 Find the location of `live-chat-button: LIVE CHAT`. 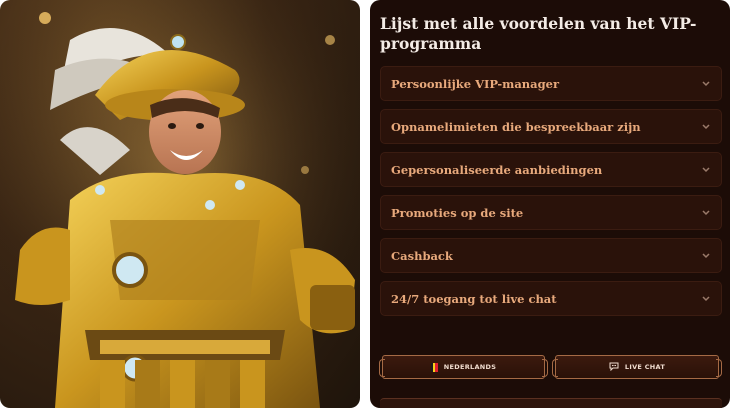

live-chat-button: LIVE CHAT is located at coordinates (637, 367).